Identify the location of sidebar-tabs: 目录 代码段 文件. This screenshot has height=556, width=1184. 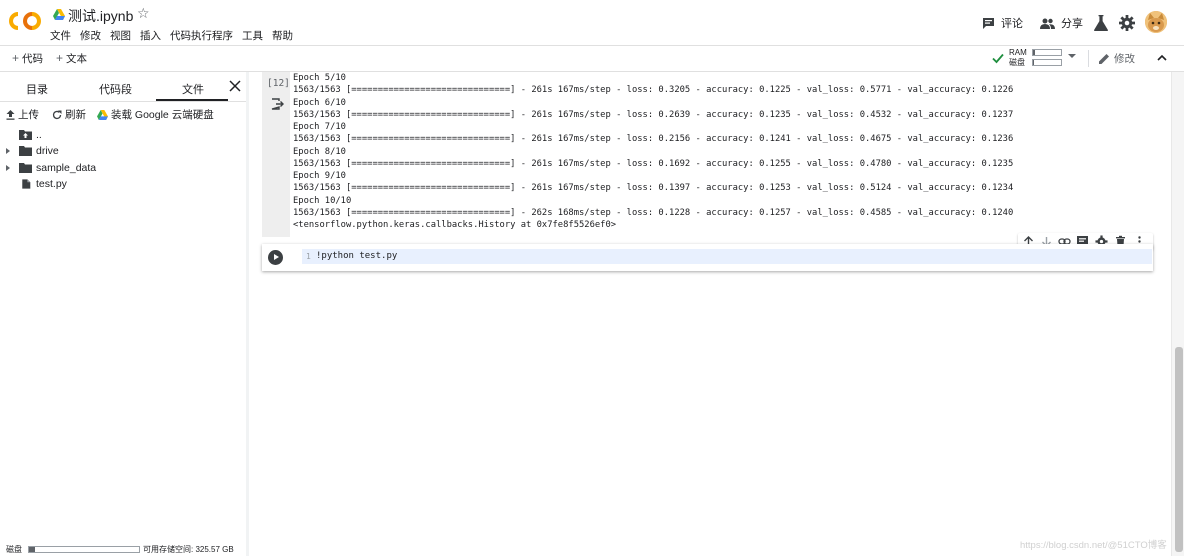
(123, 87).